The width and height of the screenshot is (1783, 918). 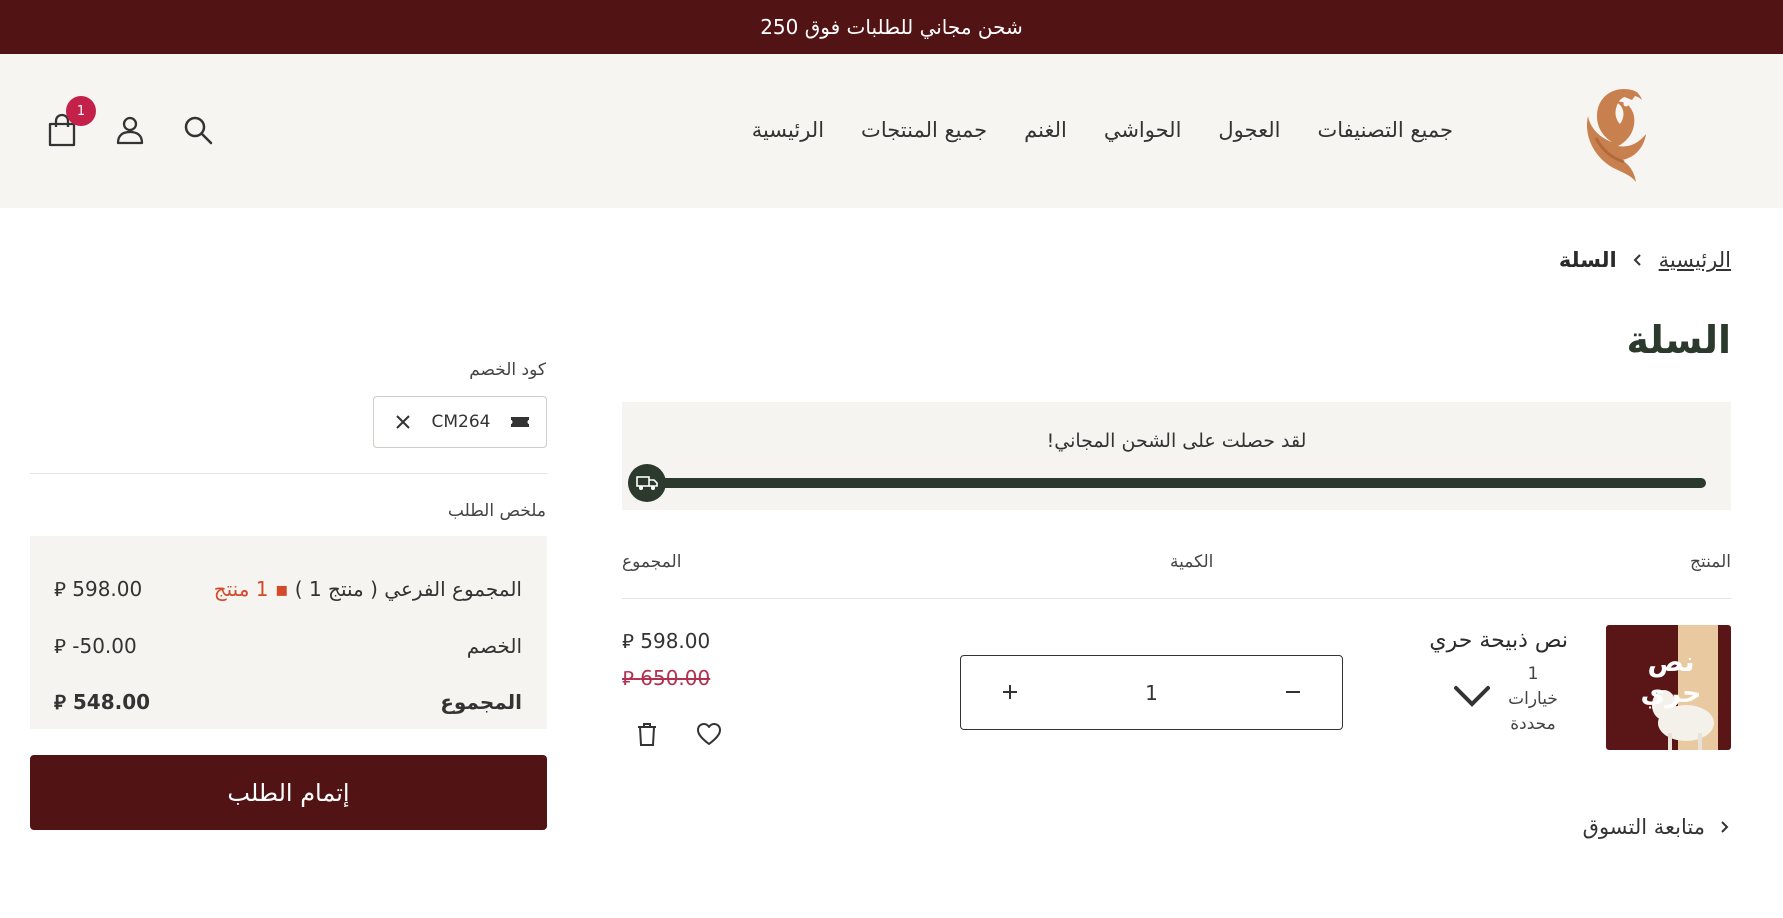 I want to click on coupon-label: كود الخصم, so click(x=507, y=370).